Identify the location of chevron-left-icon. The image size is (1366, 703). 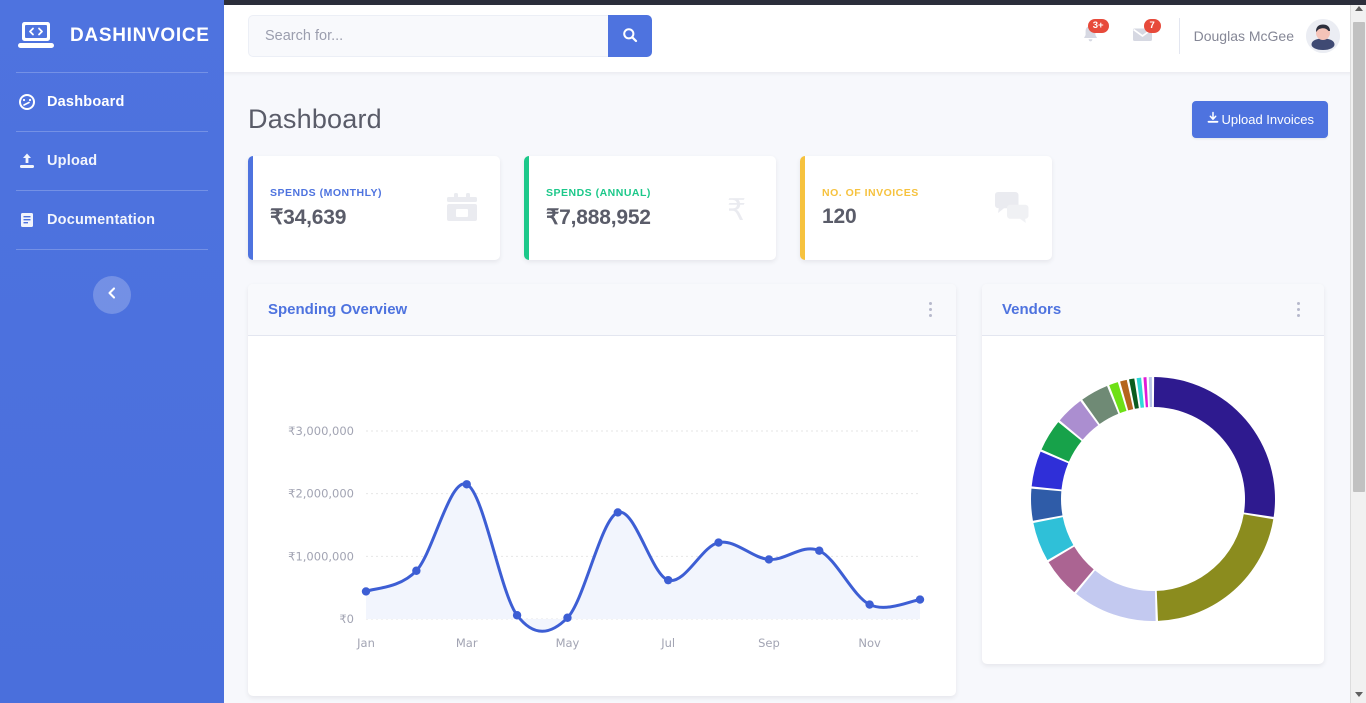
(112, 295).